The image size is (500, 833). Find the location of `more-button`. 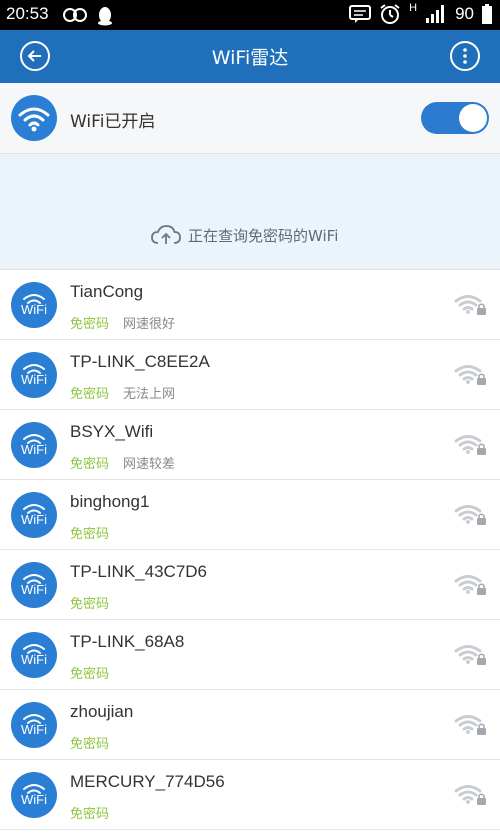

more-button is located at coordinates (465, 56).